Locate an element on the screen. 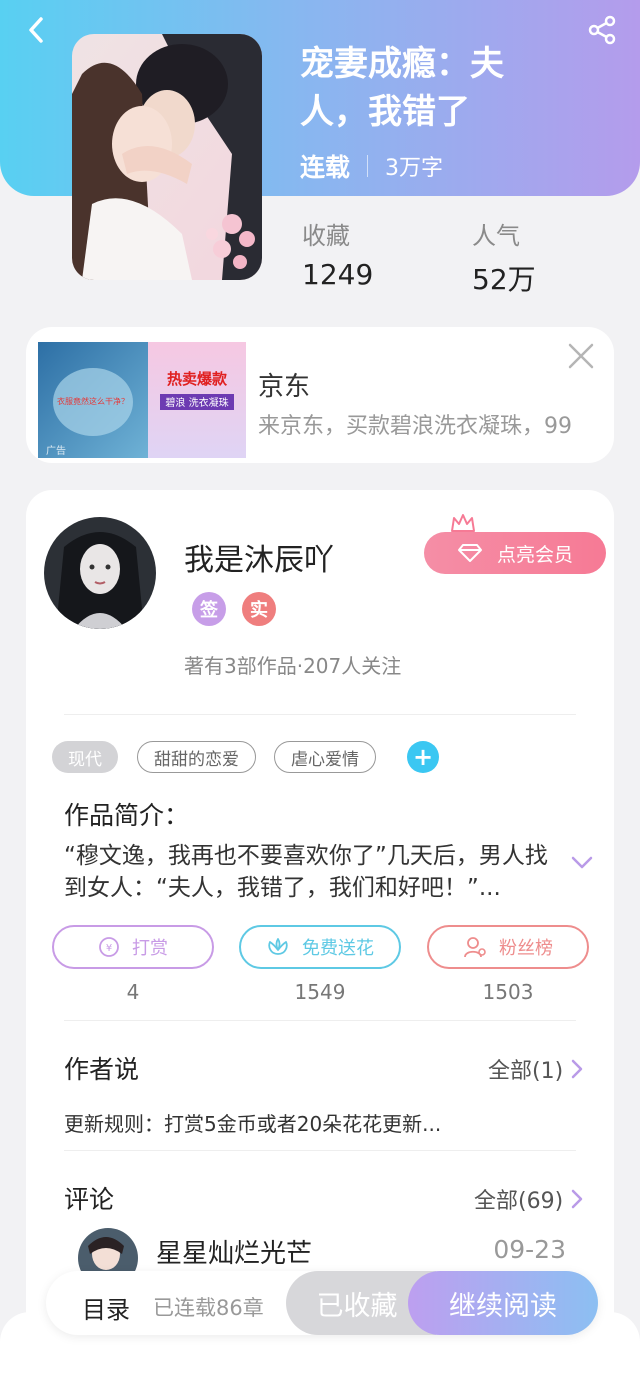  ad-image-caption-1: 衣服竟然这么干净？ is located at coordinates (93, 401).